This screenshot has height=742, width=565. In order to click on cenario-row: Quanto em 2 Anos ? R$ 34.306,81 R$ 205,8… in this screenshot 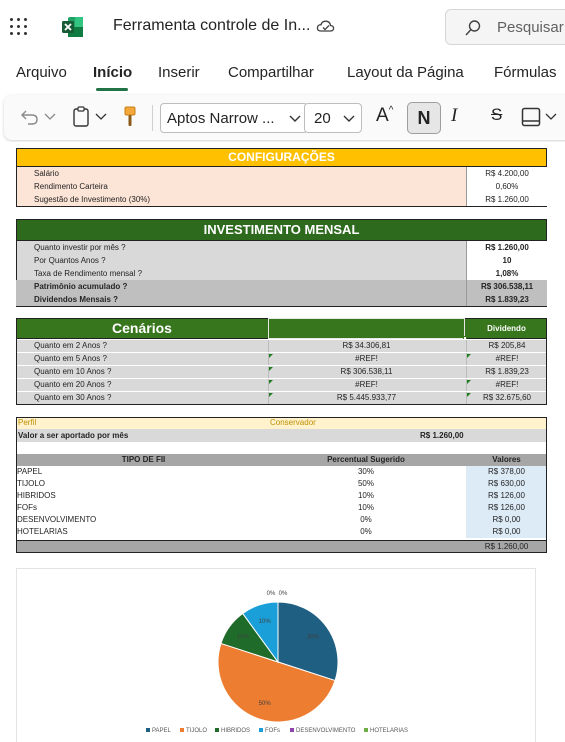, I will do `click(281, 345)`.